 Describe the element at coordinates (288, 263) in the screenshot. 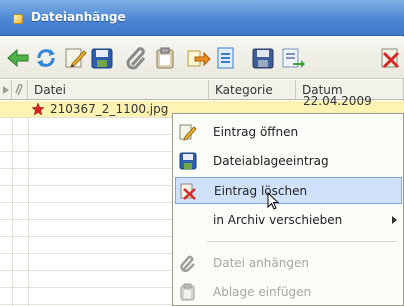

I see `menu-item-attach-file: Datei anhängen` at that location.